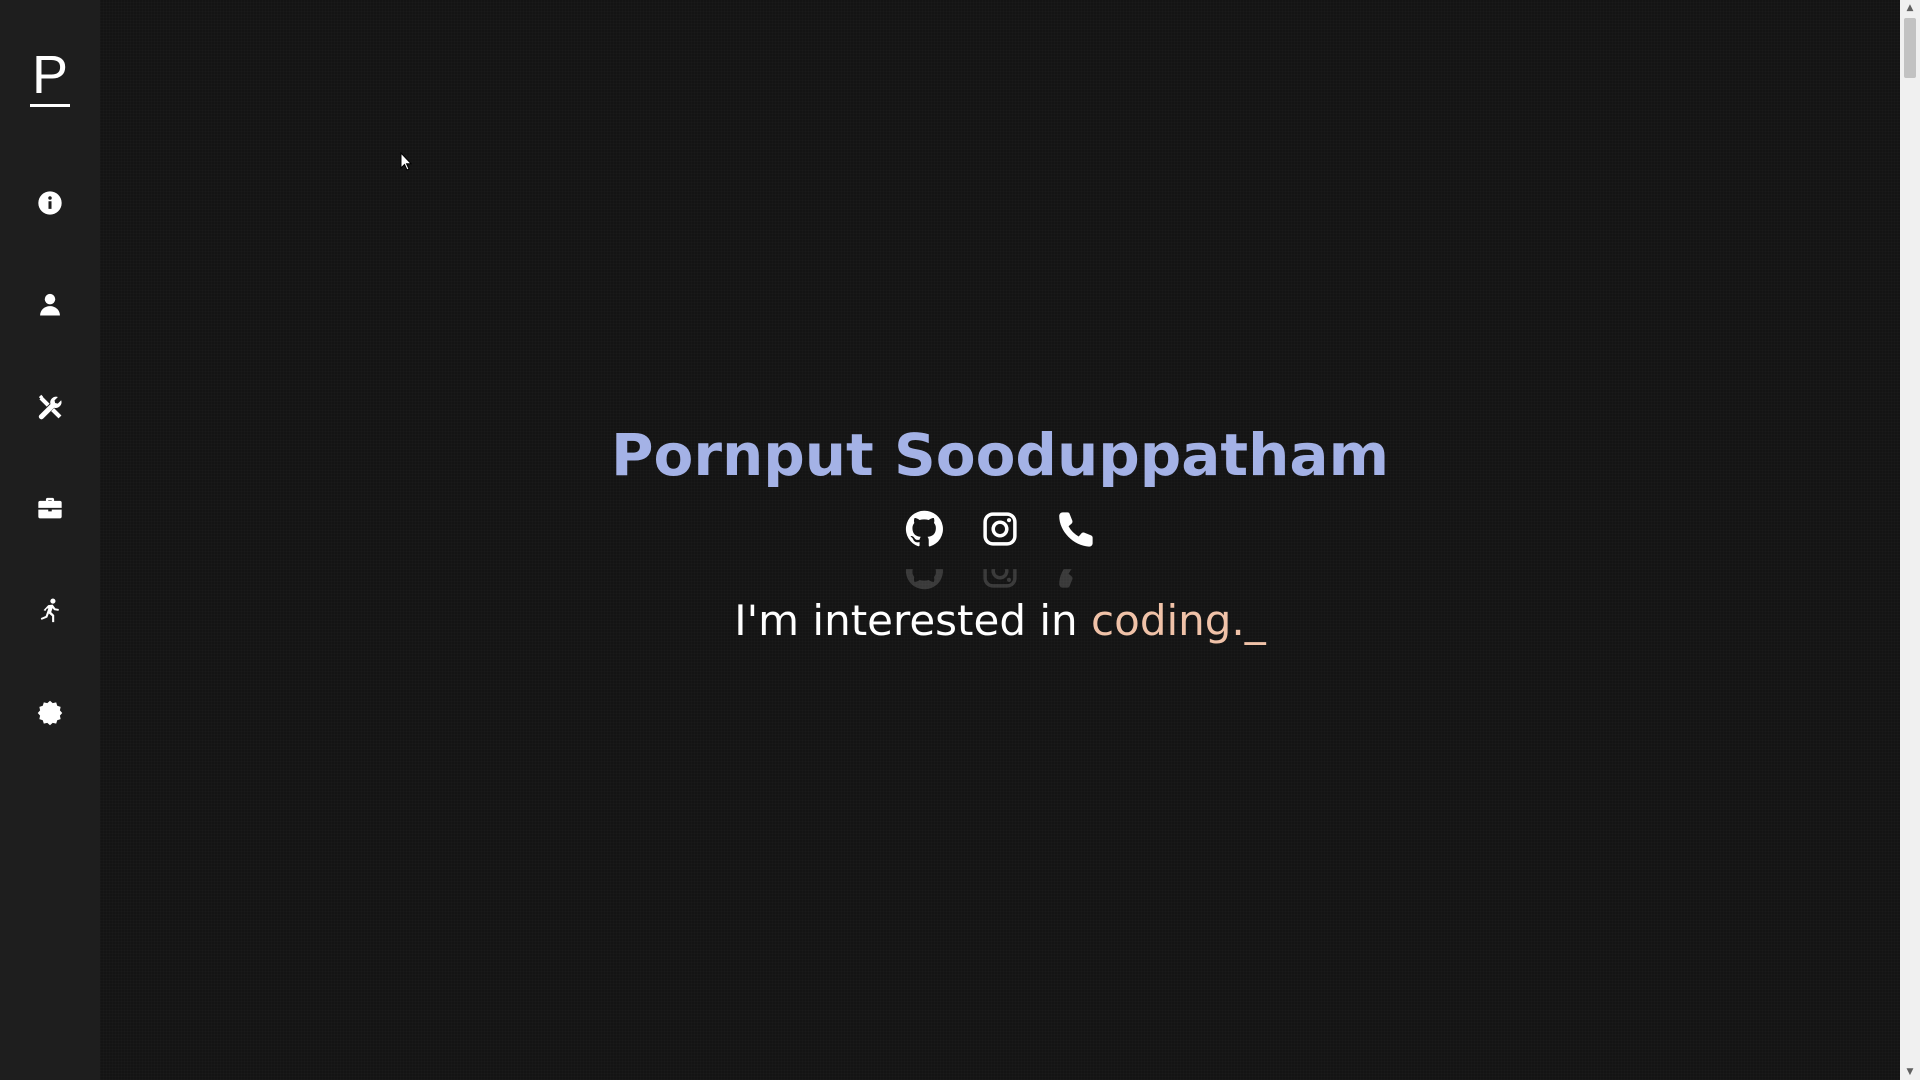 The image size is (1920, 1080). What do you see at coordinates (1076, 550) in the screenshot?
I see `phone-link` at bounding box center [1076, 550].